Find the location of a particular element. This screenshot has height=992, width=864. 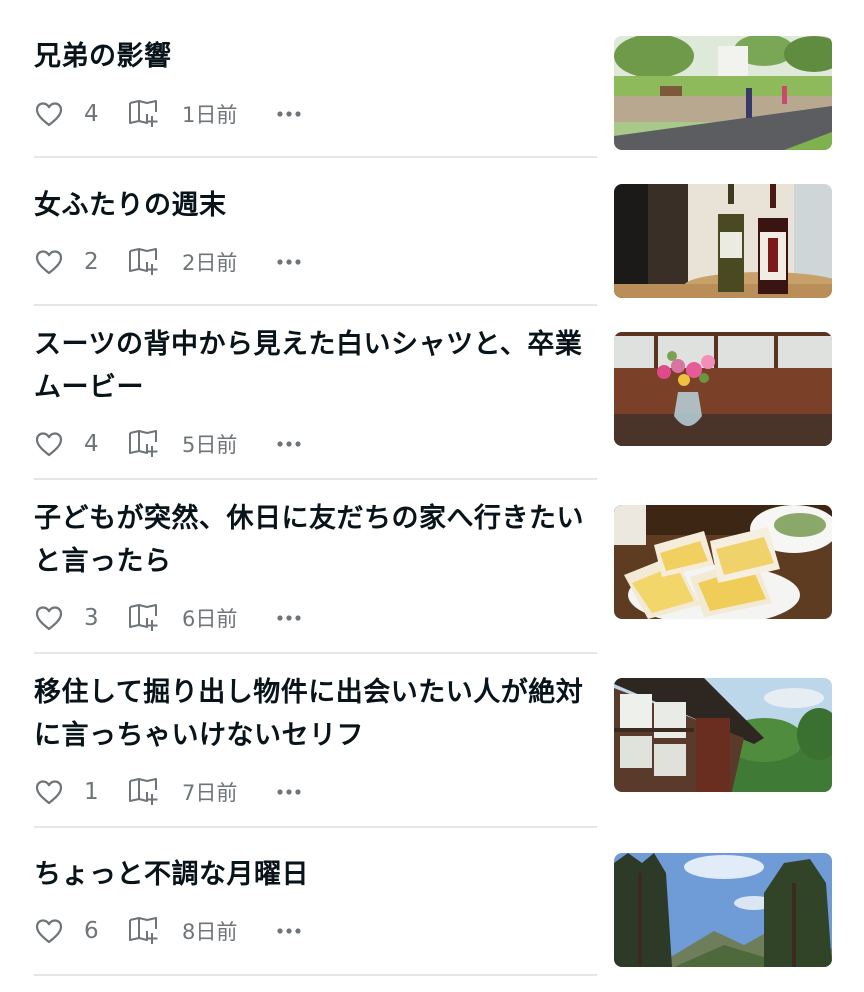

article-meta: 1 7日前 is located at coordinates (168, 792).